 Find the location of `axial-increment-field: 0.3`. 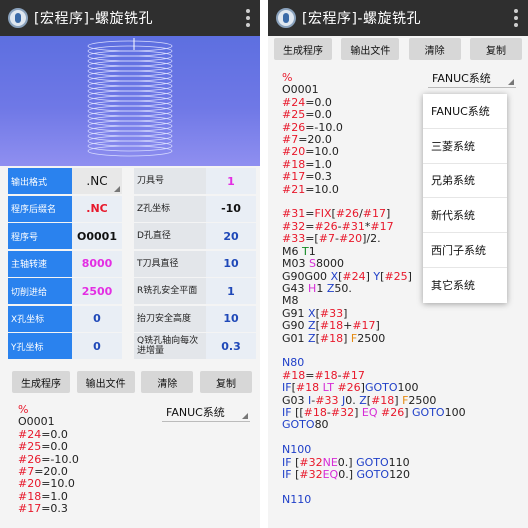

axial-increment-field: 0.3 is located at coordinates (231, 346).